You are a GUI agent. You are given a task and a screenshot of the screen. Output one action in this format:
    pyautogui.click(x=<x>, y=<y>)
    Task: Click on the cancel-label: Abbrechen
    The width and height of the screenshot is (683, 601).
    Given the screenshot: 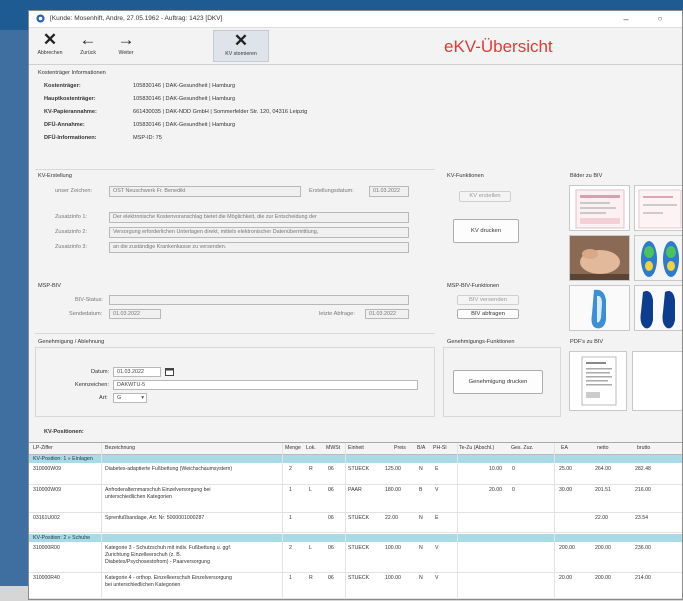 What is the action you would take?
    pyautogui.click(x=50, y=53)
    